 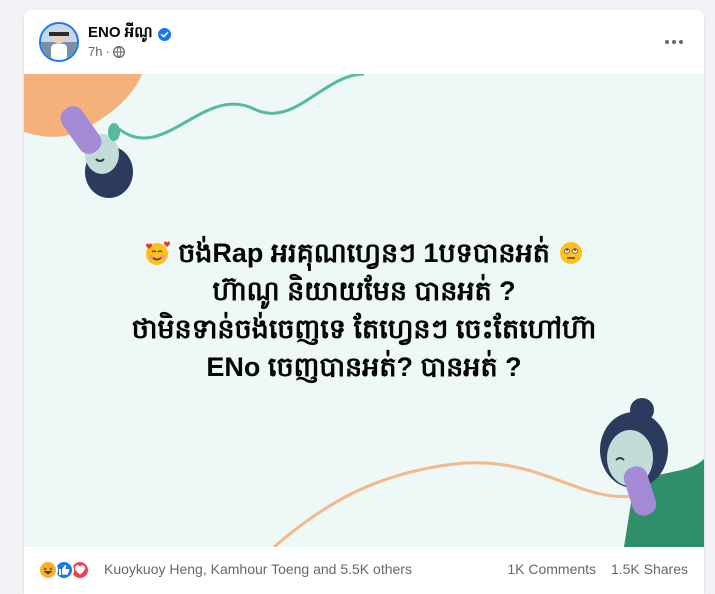 What do you see at coordinates (597, 569) in the screenshot?
I see `engagement-counts: 1K Comments 1.5K Shares` at bounding box center [597, 569].